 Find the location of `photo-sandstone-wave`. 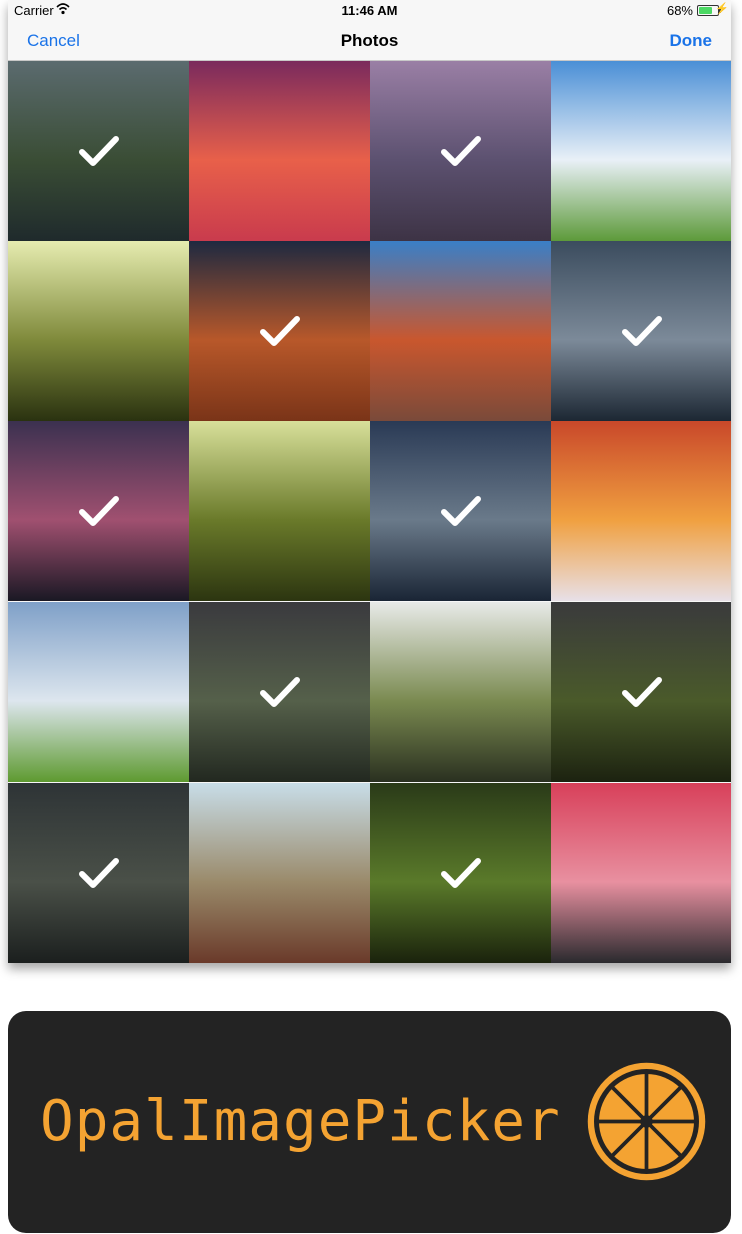

photo-sandstone-wave is located at coordinates (279, 331).